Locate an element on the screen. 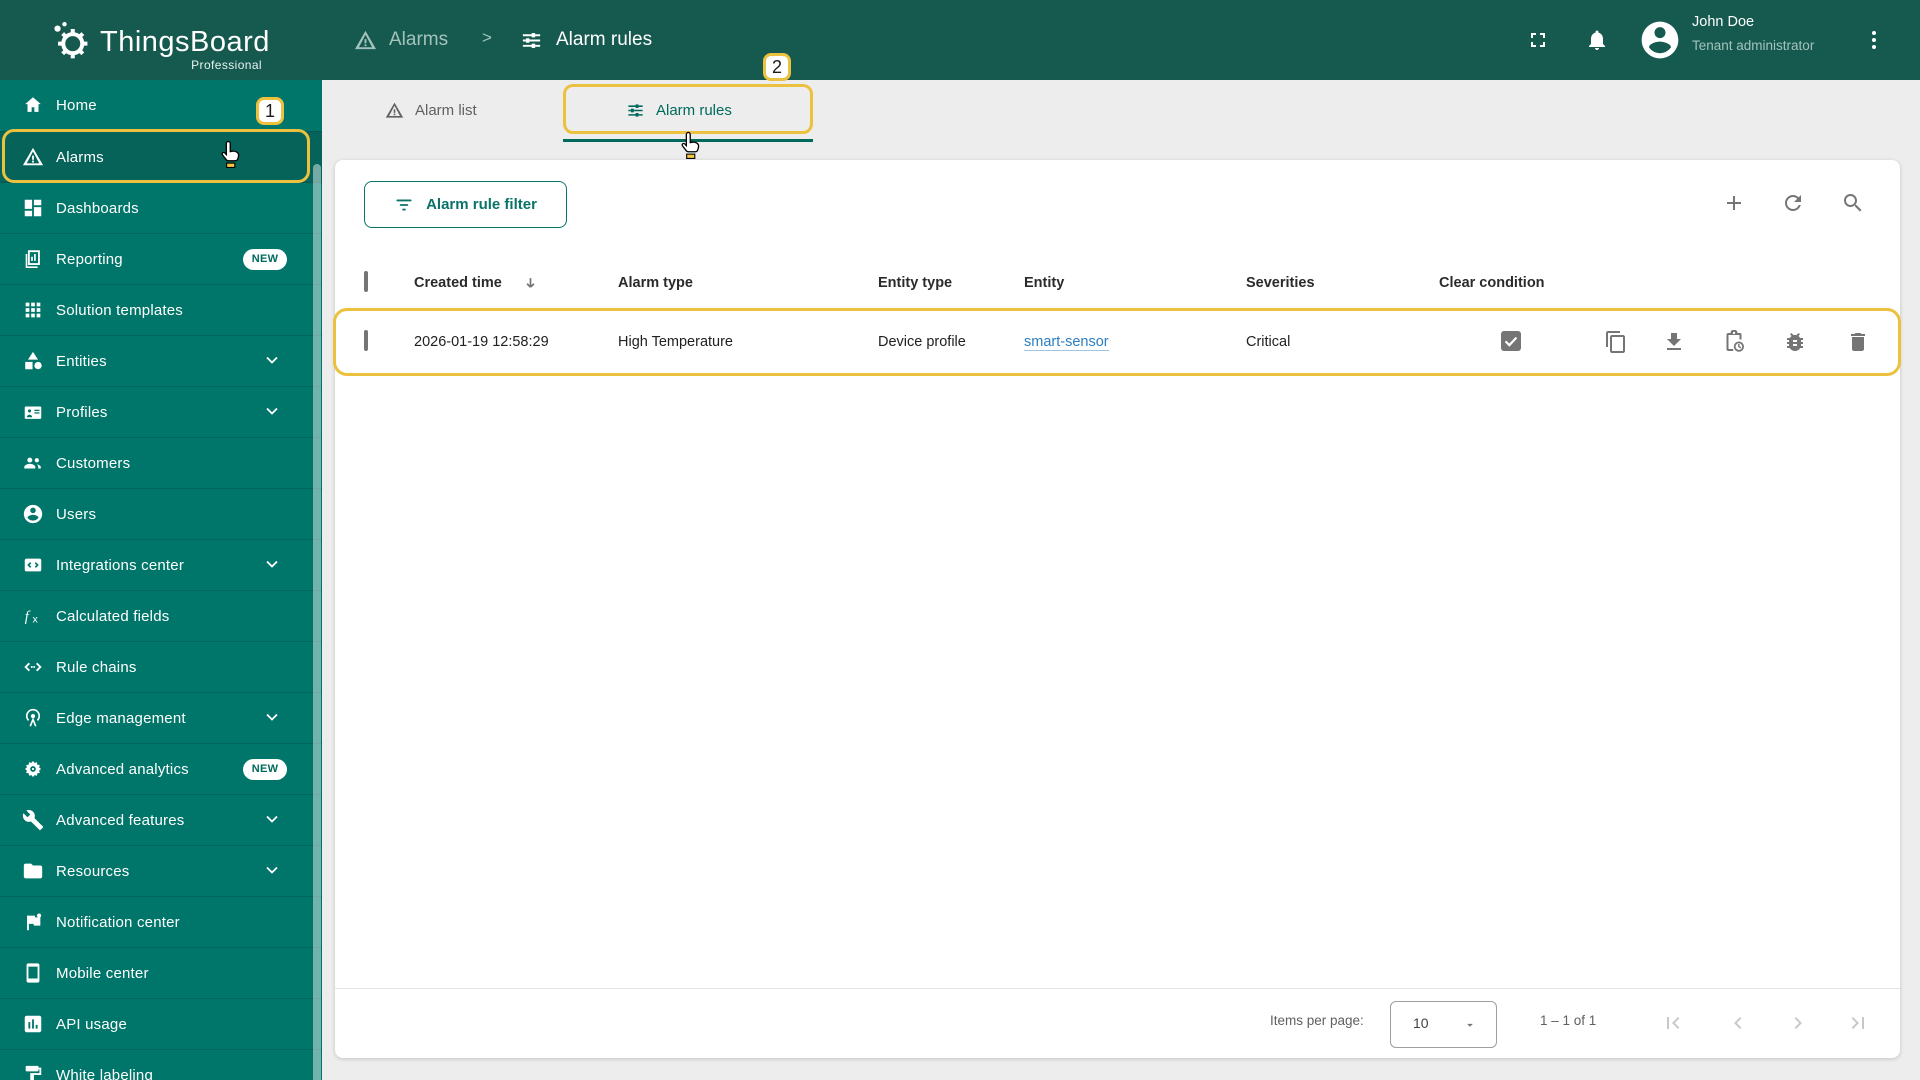  user-name: John Doe is located at coordinates (1723, 22).